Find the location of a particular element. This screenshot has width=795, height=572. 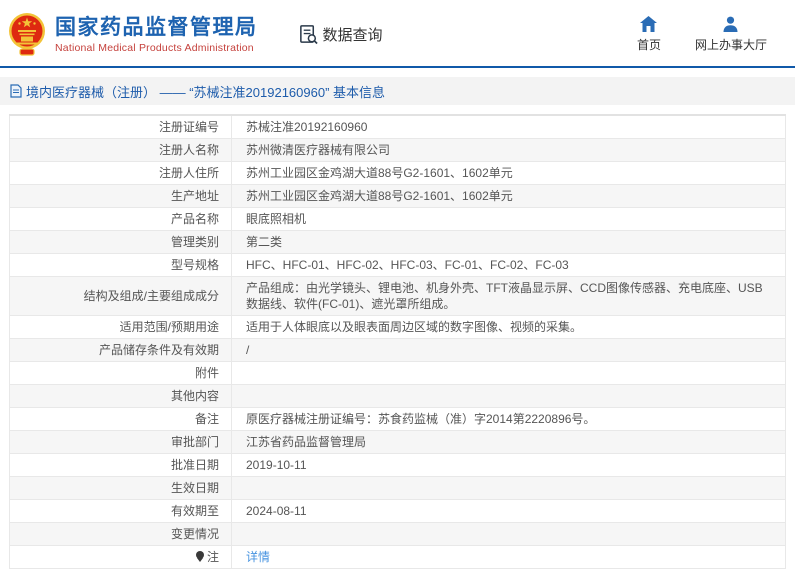

row-label: 附件 is located at coordinates (120, 373).